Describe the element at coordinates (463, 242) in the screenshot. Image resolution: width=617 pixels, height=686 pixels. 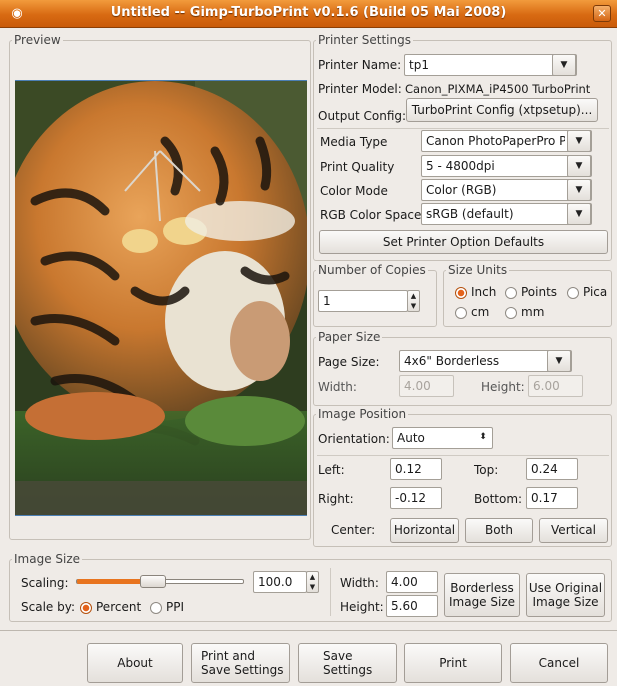
I see `set-printer-defaults-button: Set Printer Option Defaults` at that location.